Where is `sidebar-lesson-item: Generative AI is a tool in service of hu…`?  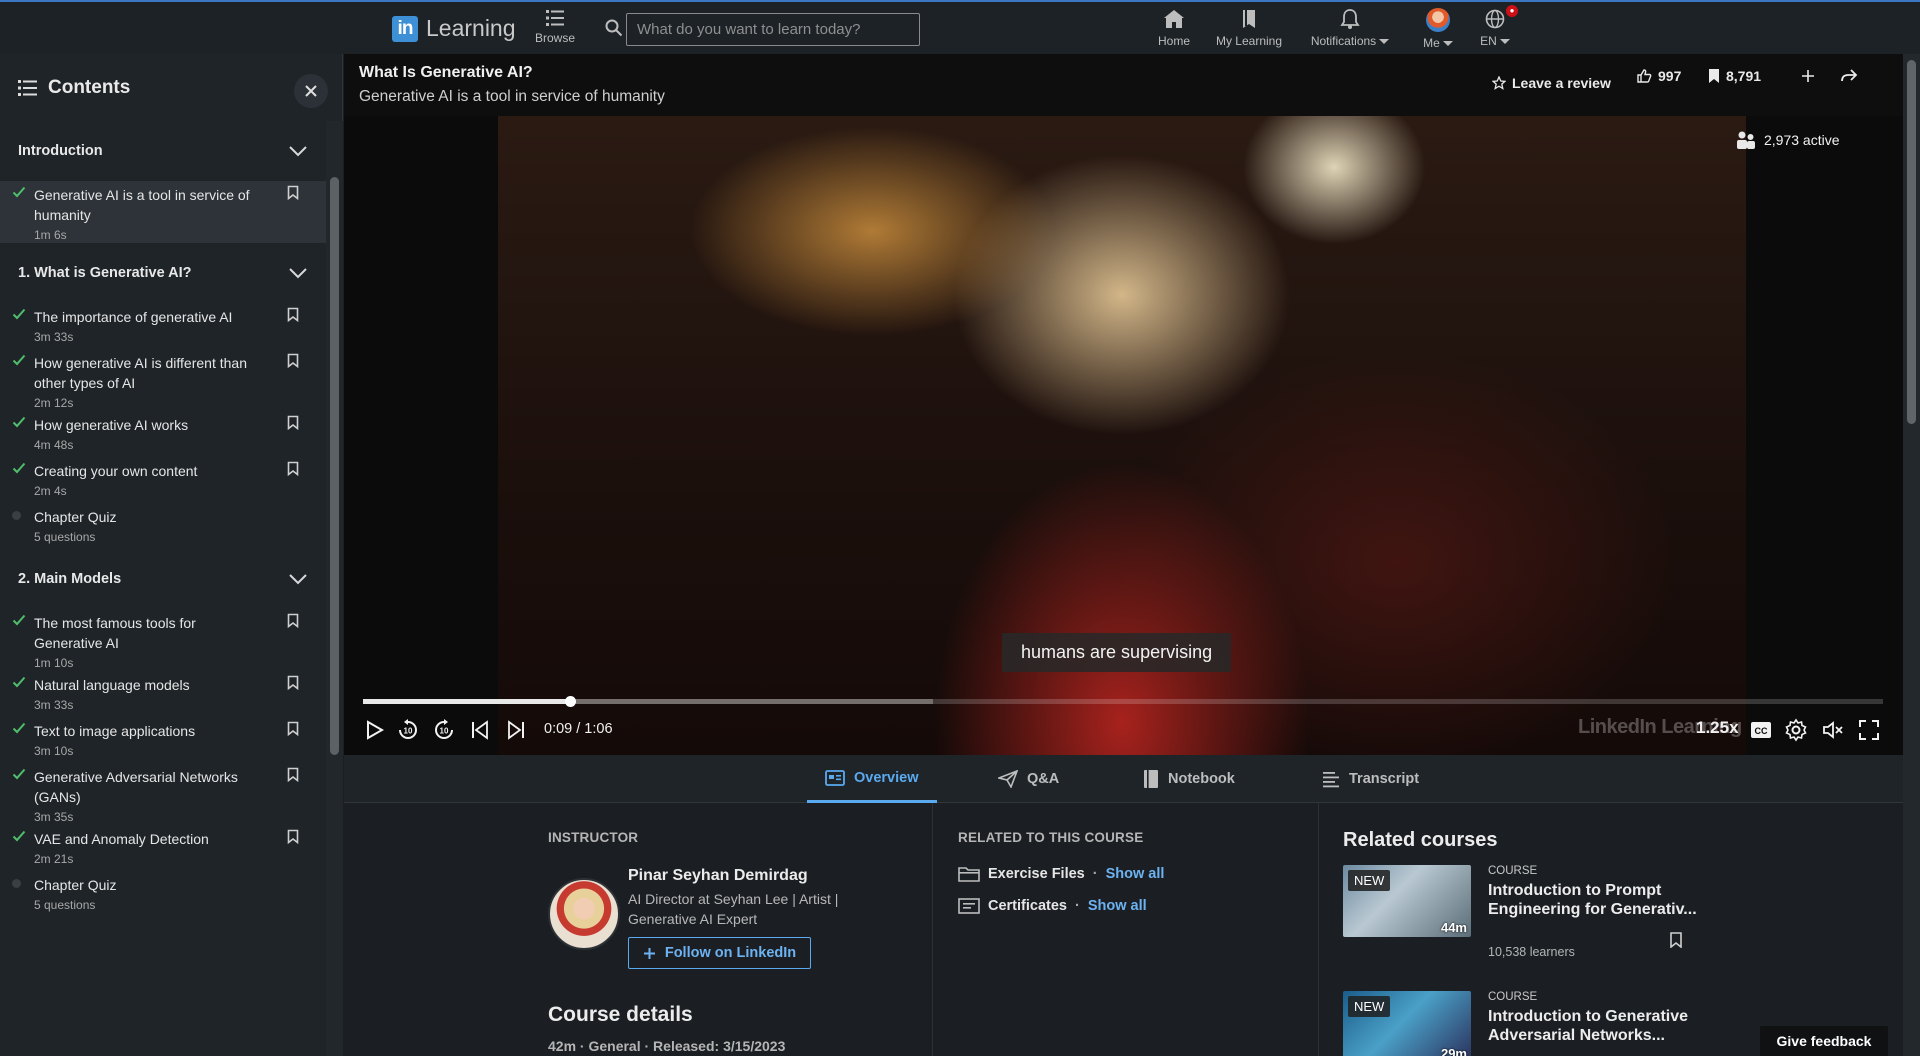 sidebar-lesson-item: Generative AI is a tool in service of hu… is located at coordinates (163, 212).